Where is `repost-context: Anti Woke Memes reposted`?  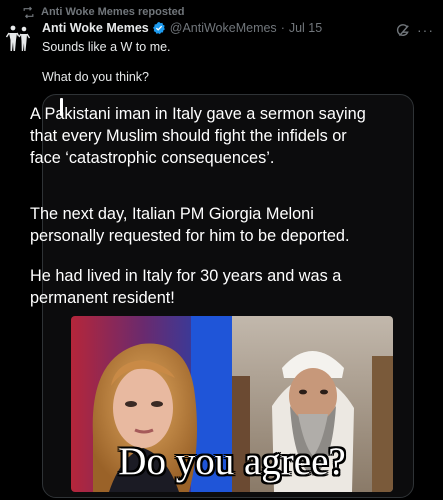
repost-context: Anti Woke Memes reposted is located at coordinates (103, 12).